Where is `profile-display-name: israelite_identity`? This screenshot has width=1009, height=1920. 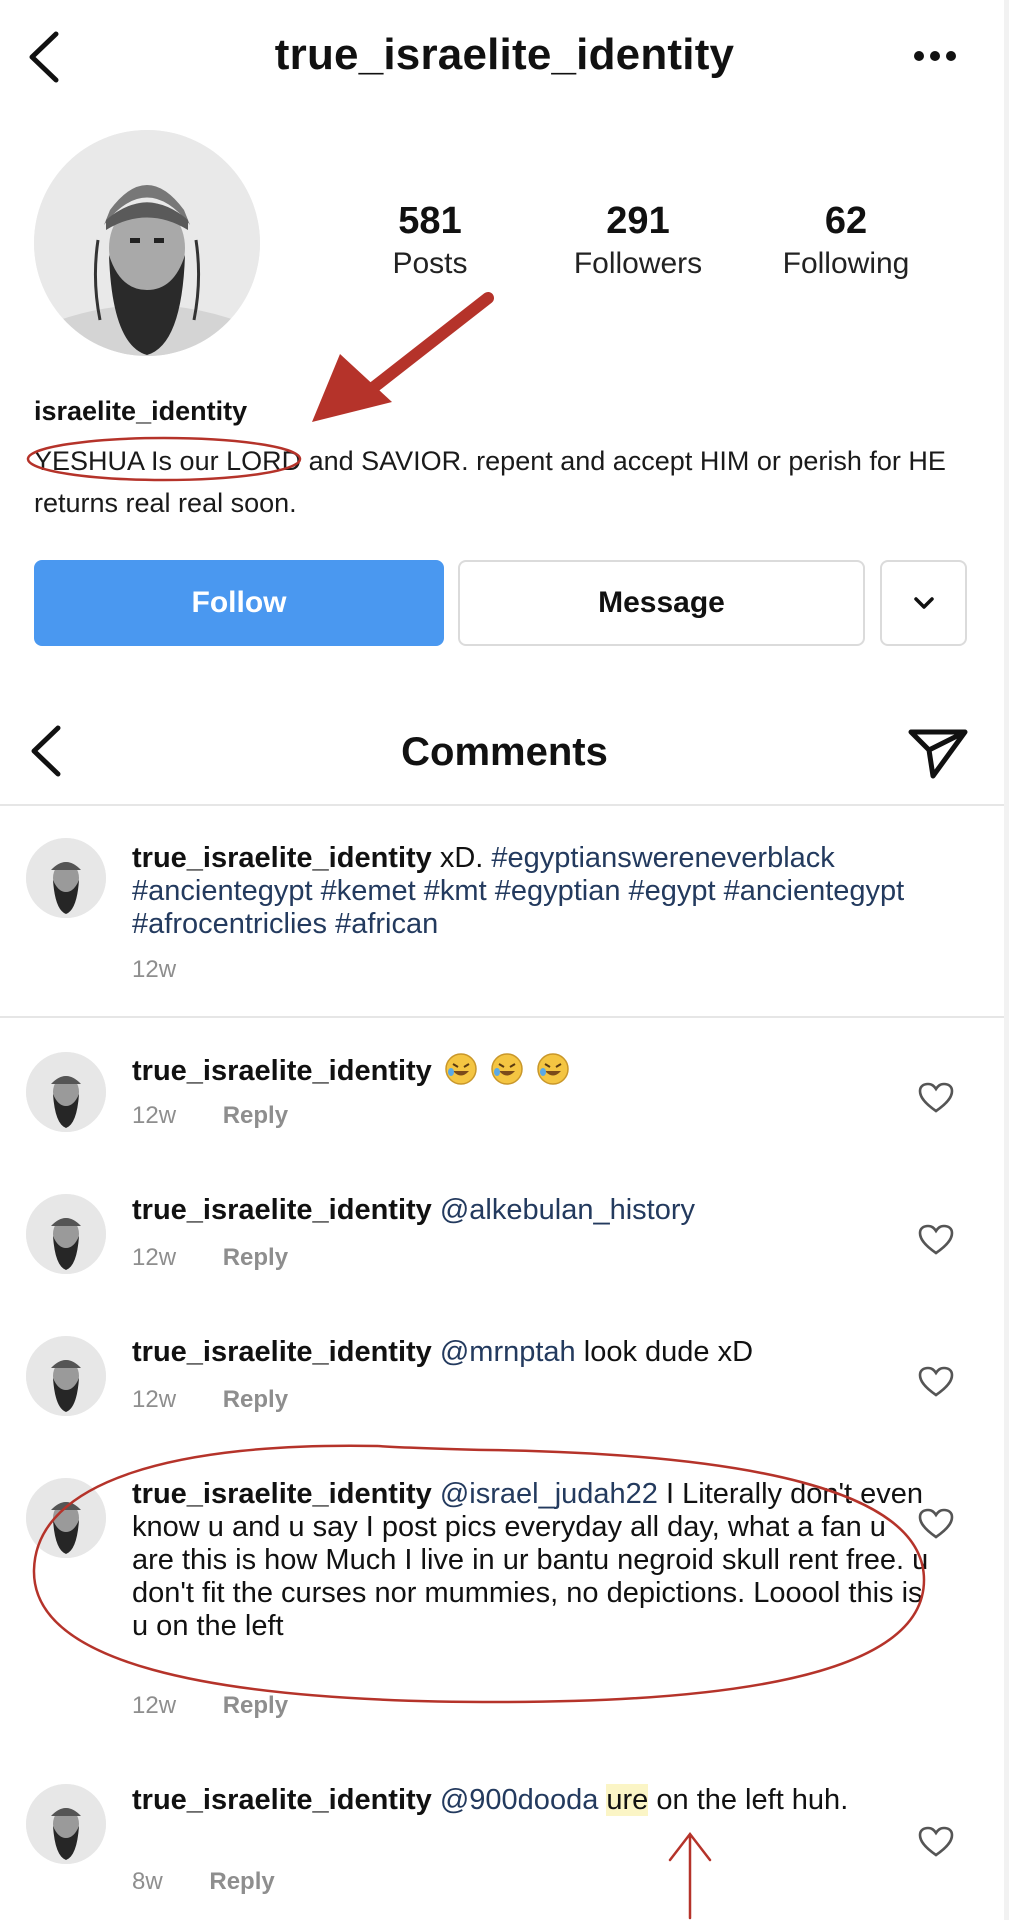 profile-display-name: israelite_identity is located at coordinates (141, 411).